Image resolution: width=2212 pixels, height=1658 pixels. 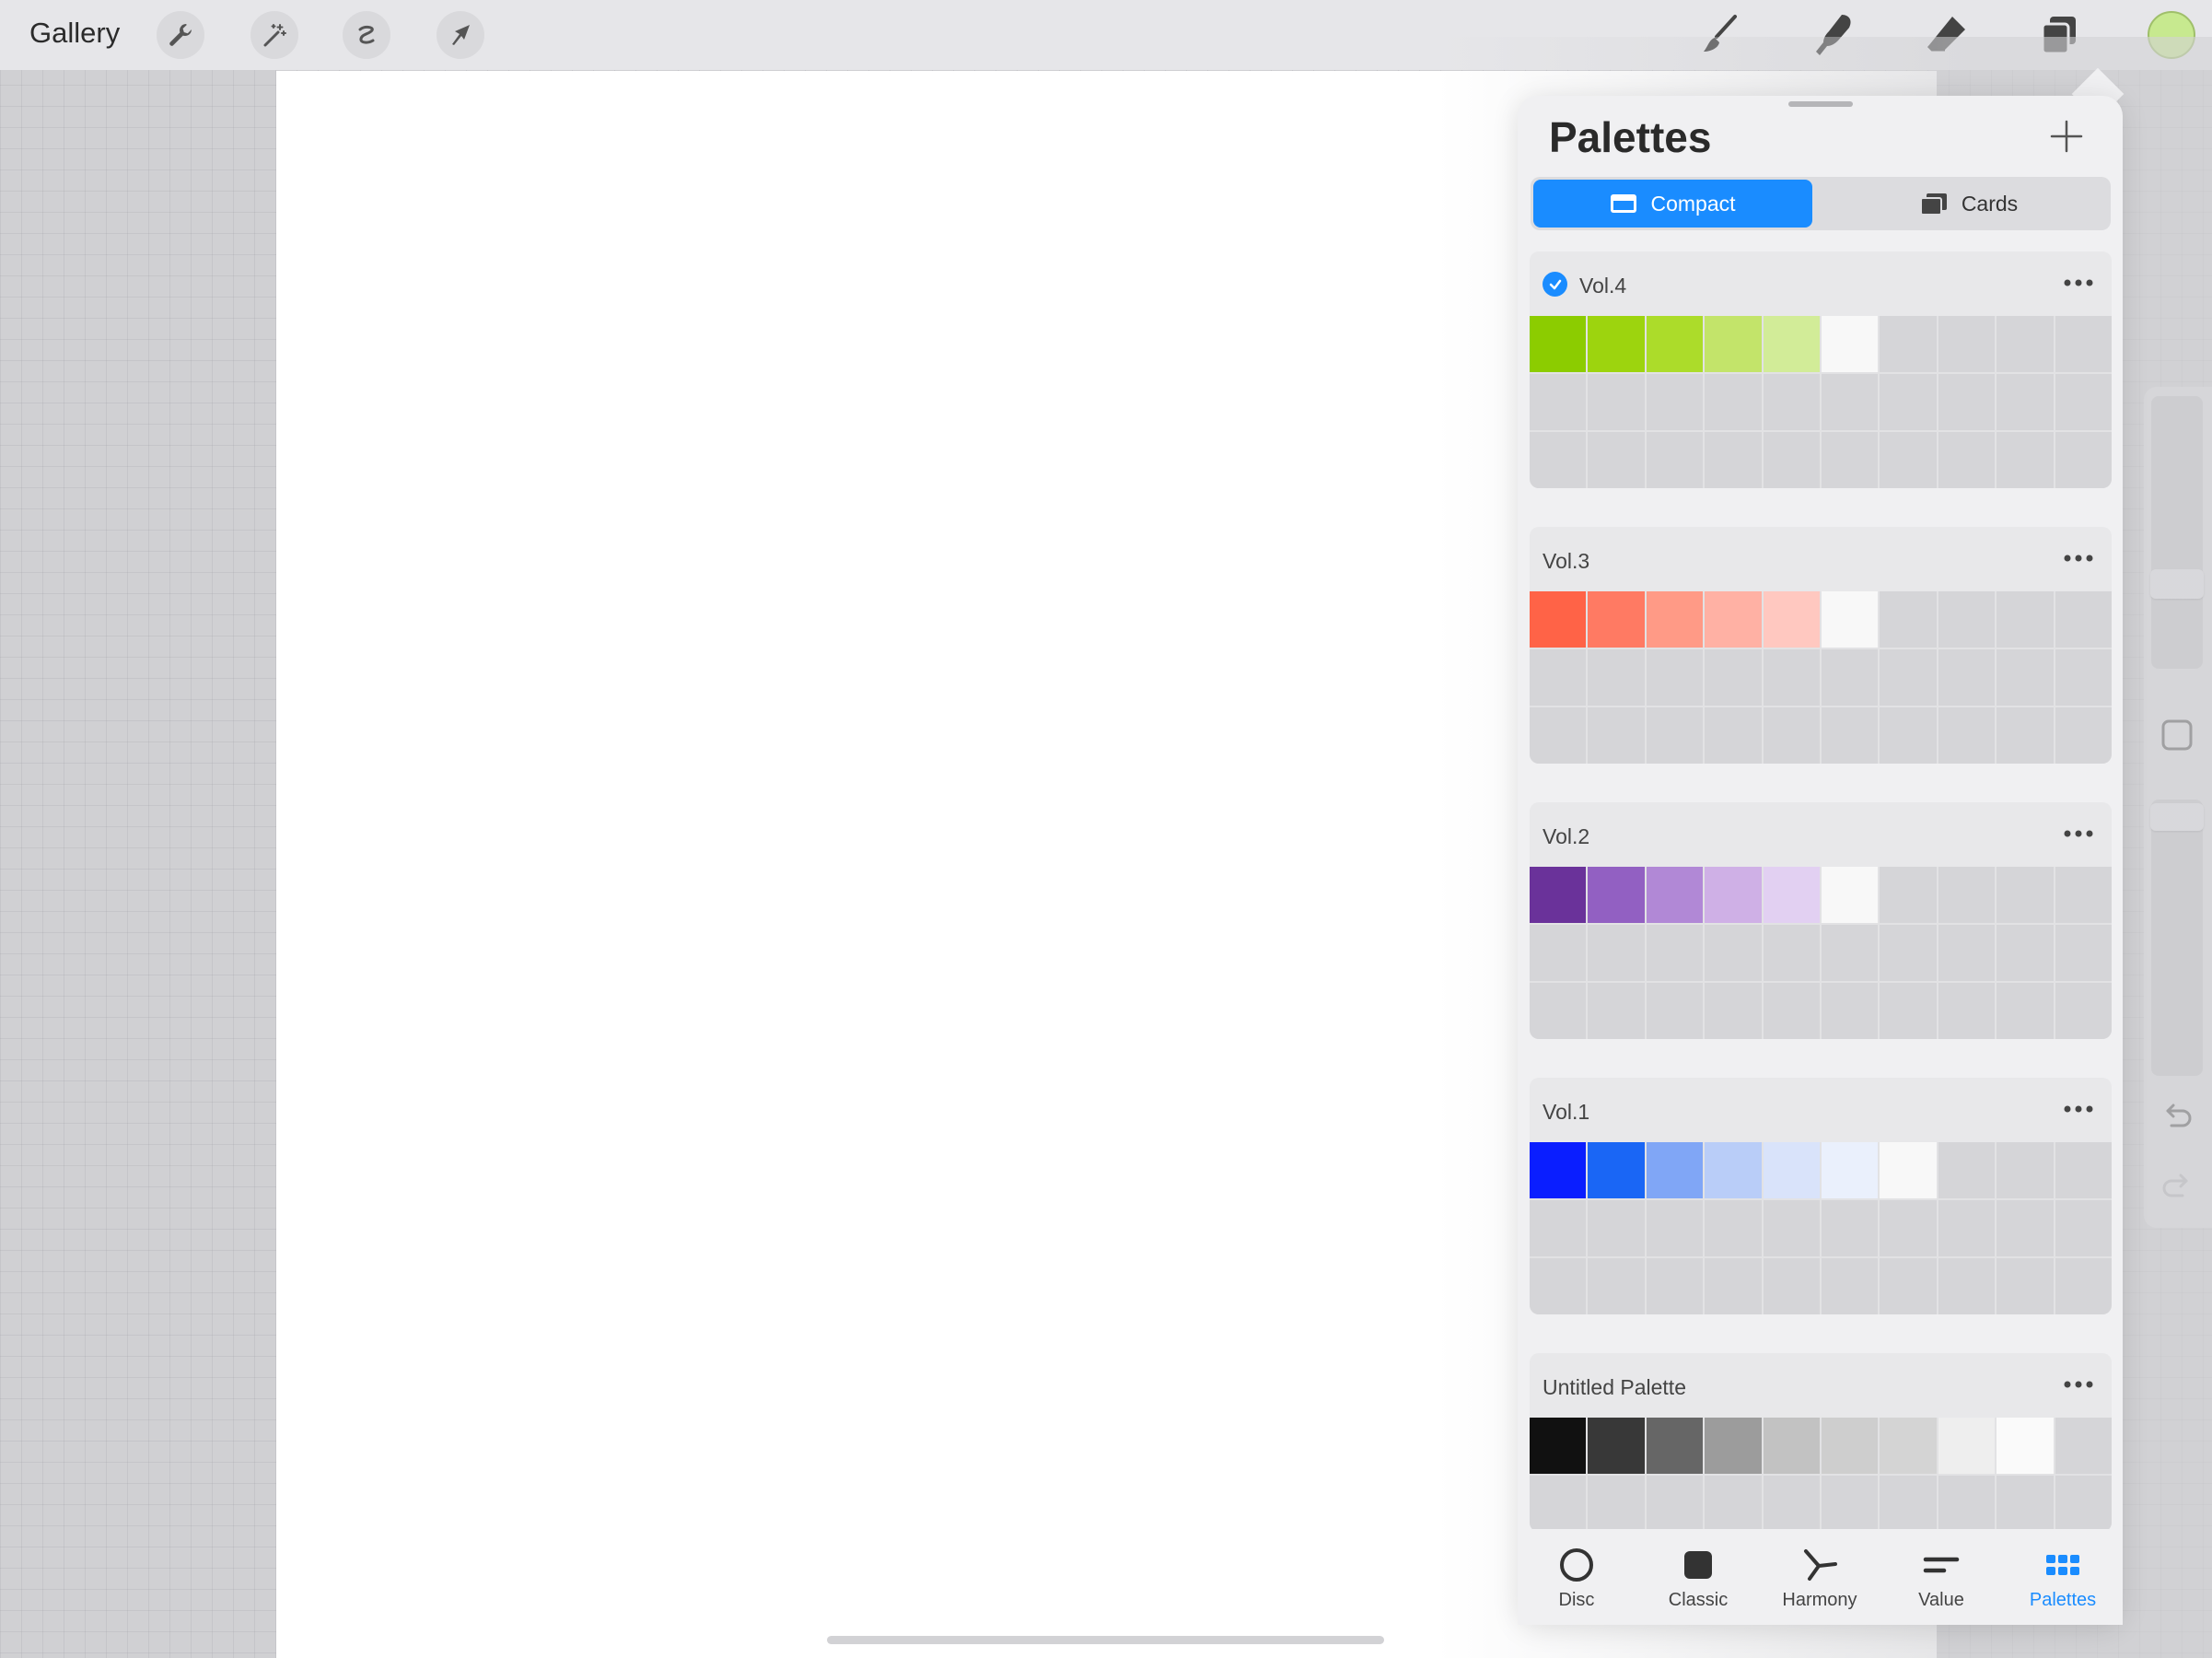 I want to click on gallery-button: Gallery, so click(x=75, y=33).